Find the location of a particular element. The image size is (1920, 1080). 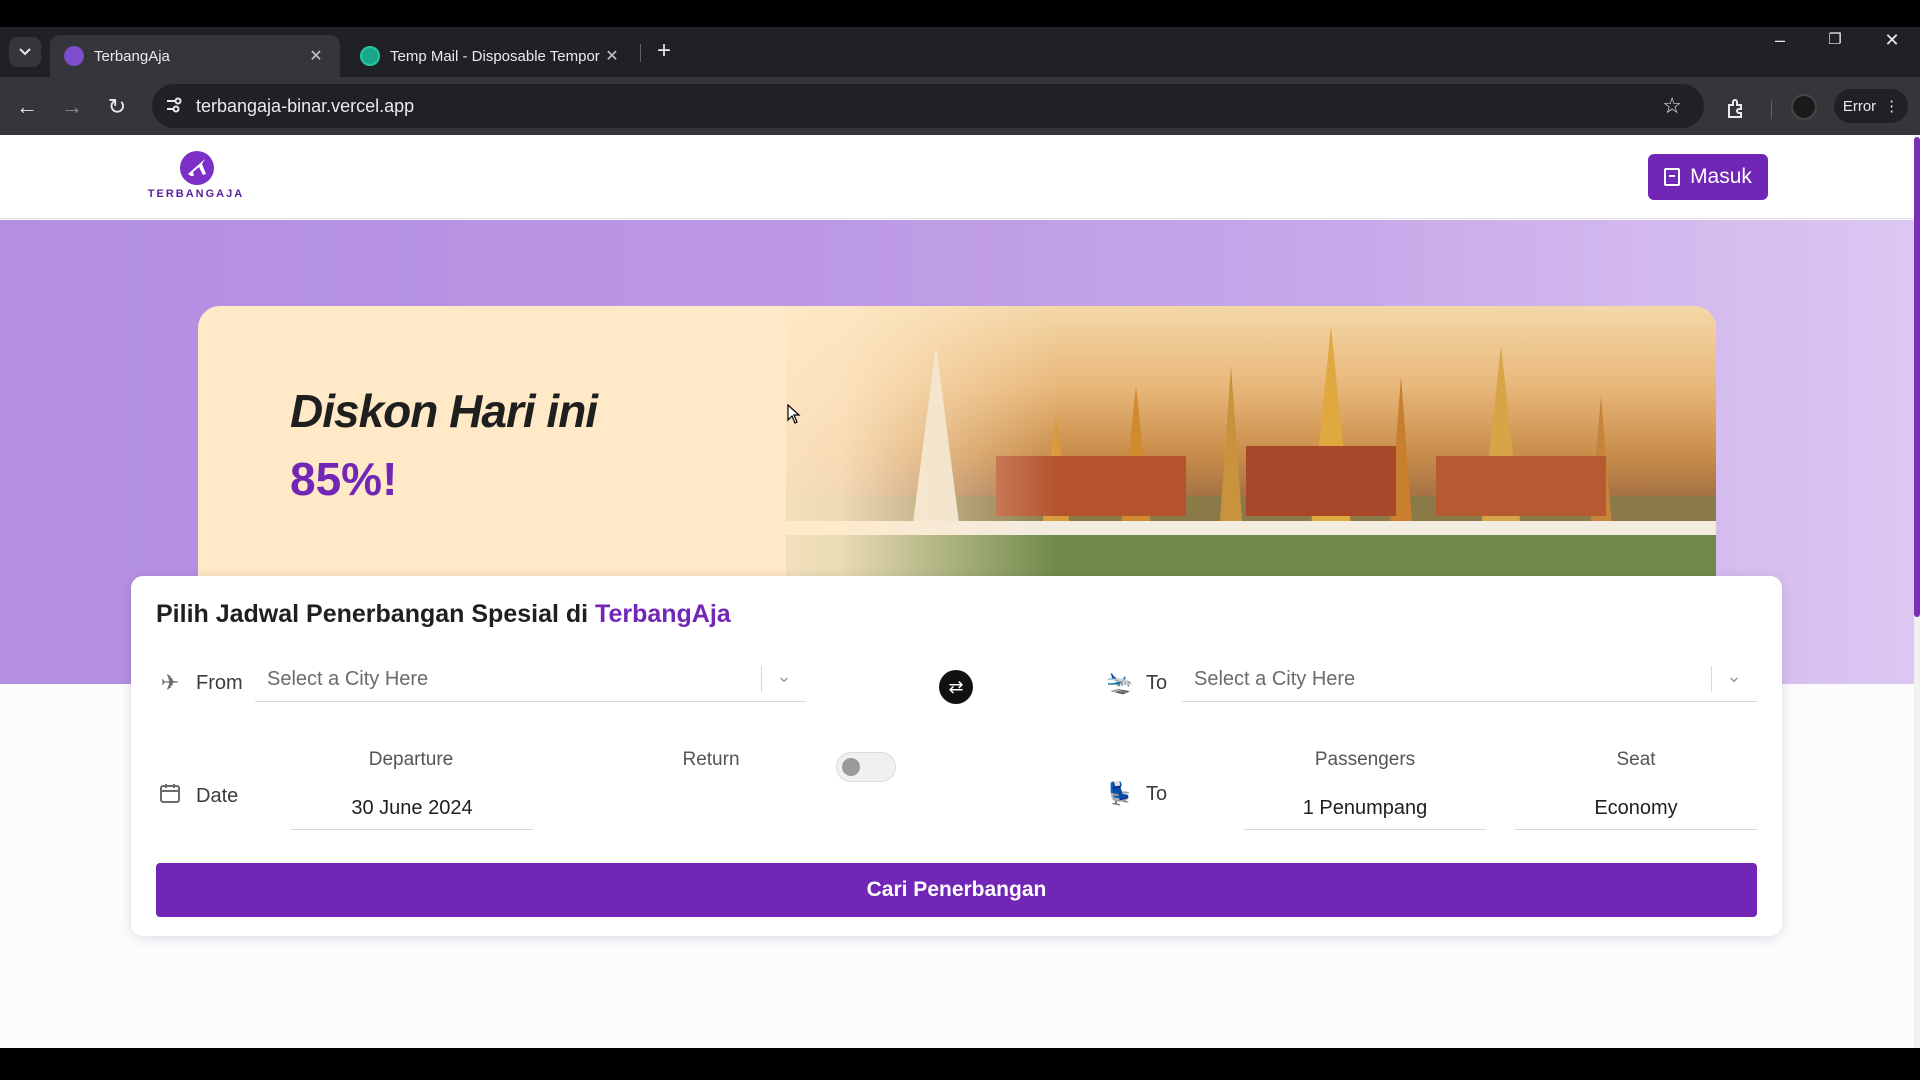

to-city-placeholder: Select a City Here is located at coordinates (1275, 679).